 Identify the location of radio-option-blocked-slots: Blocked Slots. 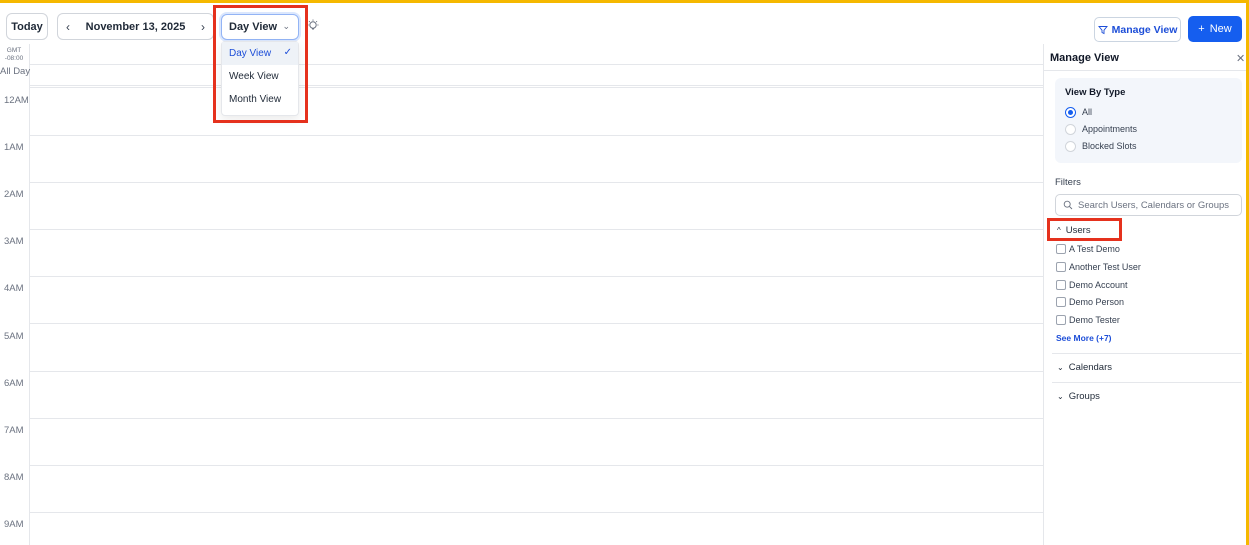
(1101, 146).